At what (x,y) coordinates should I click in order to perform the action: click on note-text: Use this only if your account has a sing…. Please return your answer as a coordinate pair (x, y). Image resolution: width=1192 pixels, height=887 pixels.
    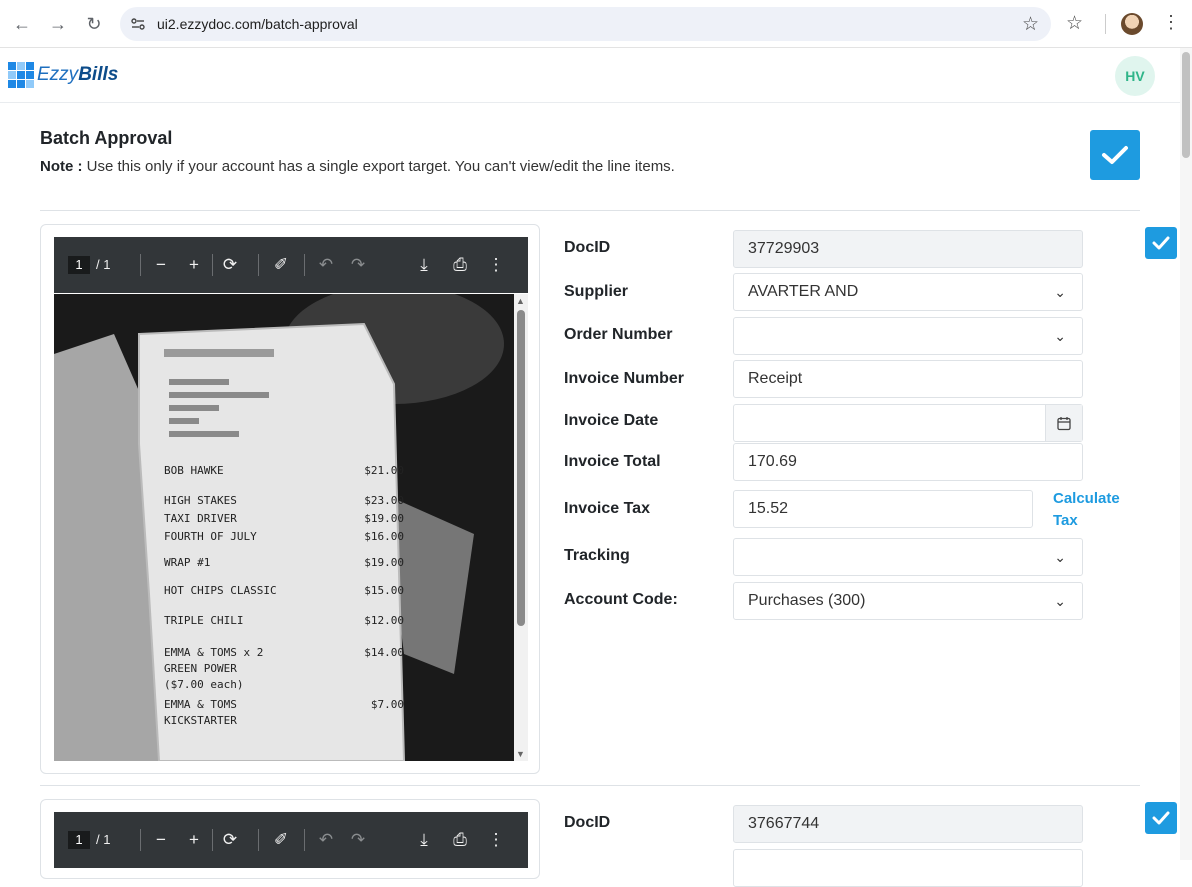
    Looking at the image, I should click on (378, 166).